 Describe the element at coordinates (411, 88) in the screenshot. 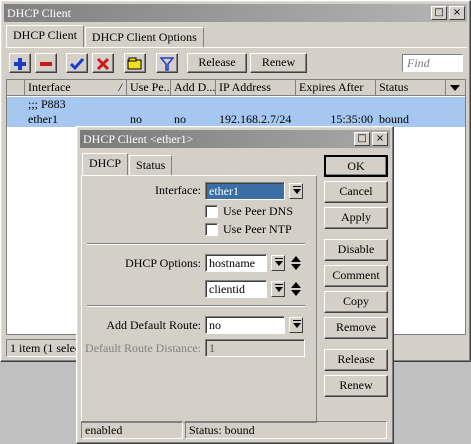

I see `column-header-status: Status` at that location.